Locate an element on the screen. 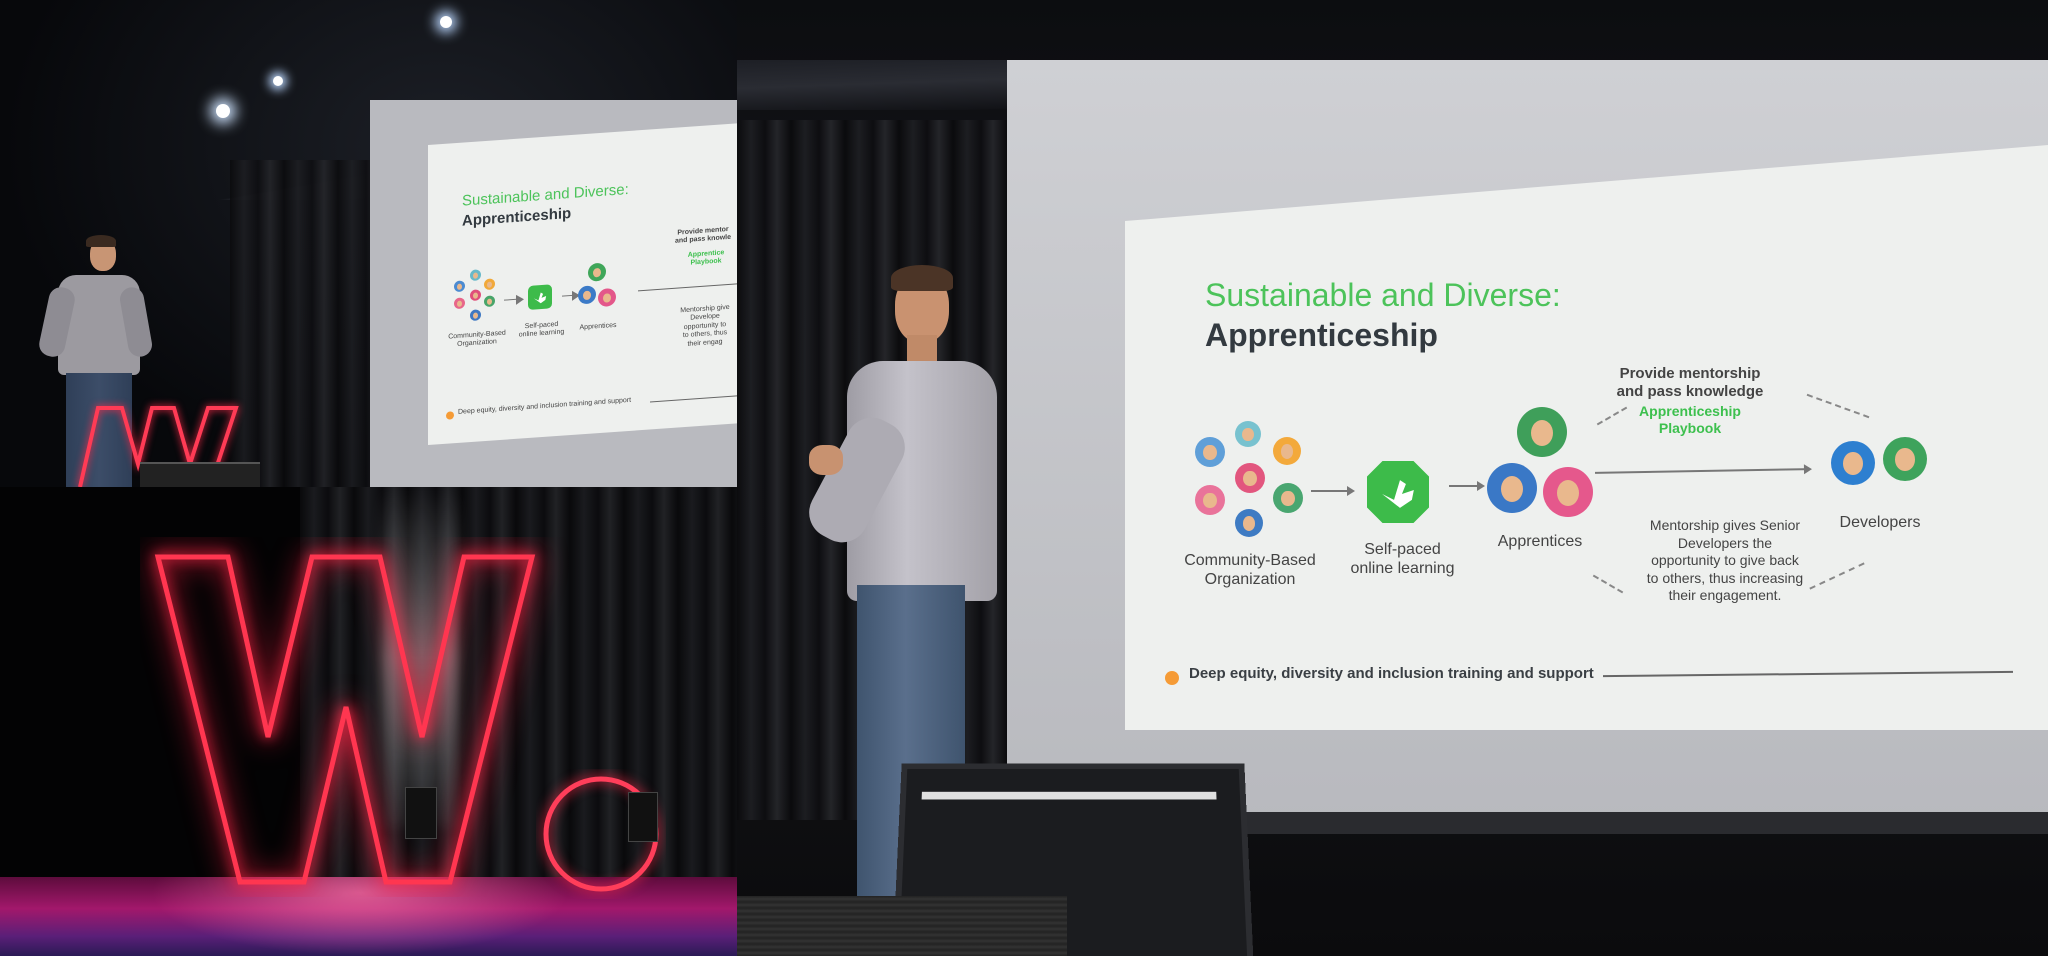 This screenshot has width=2048, height=956. playbook-label: Apprentice Playbook is located at coordinates (701, 259).